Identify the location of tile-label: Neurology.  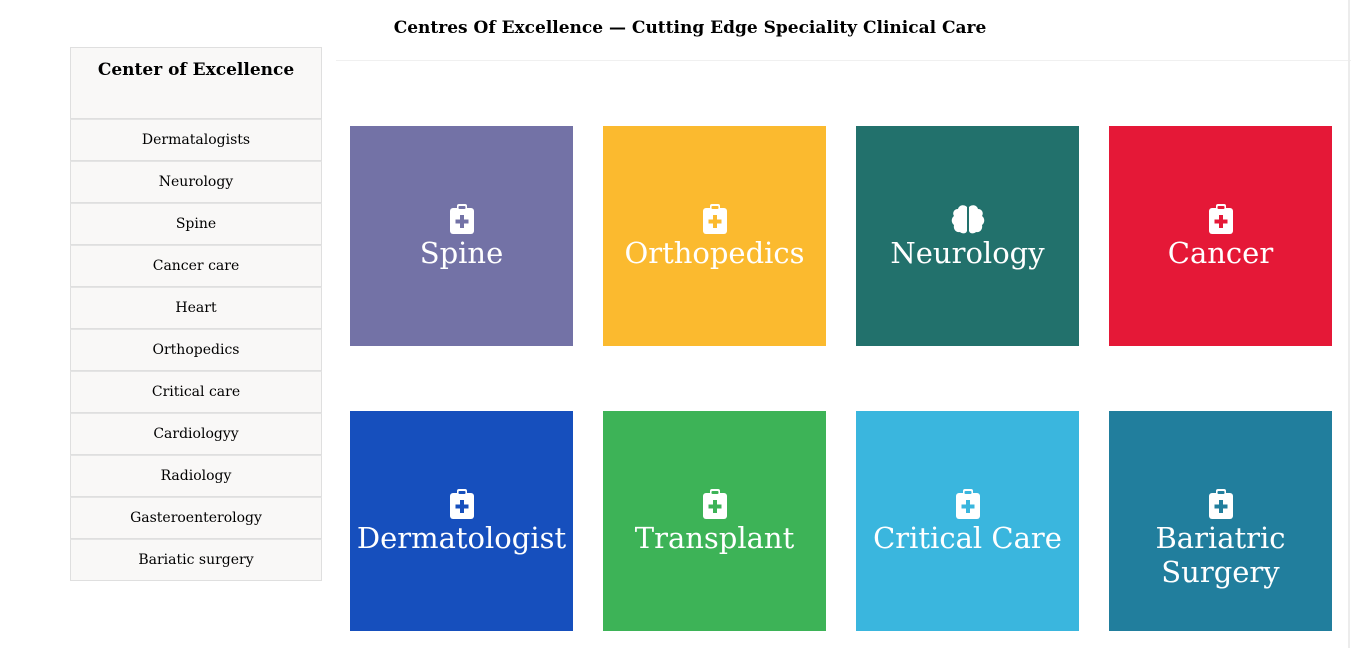
(967, 253).